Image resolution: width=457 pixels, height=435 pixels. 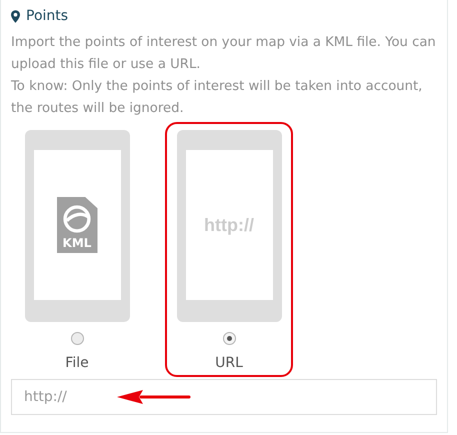 I want to click on section-title: Points, so click(x=47, y=16).